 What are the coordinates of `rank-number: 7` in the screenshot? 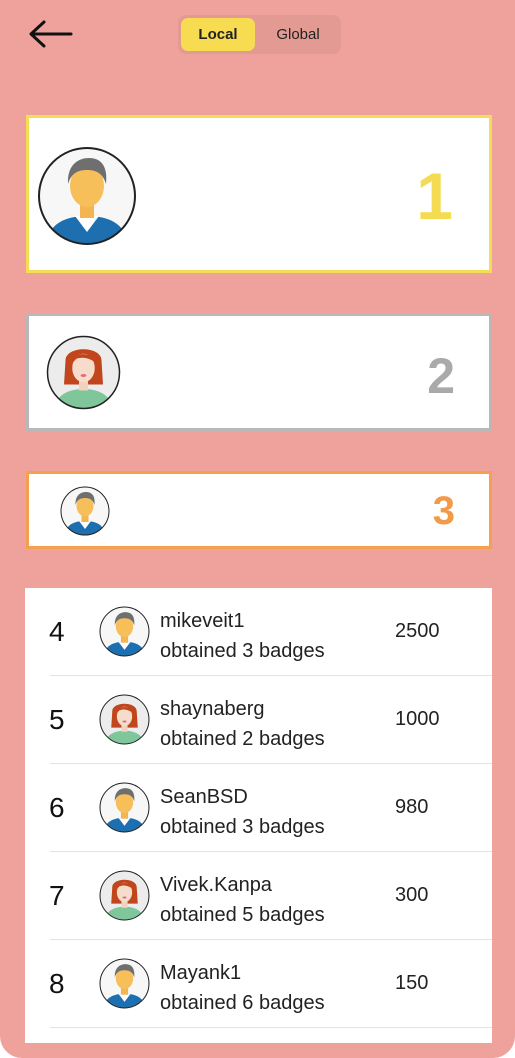 It's located at (57, 895).